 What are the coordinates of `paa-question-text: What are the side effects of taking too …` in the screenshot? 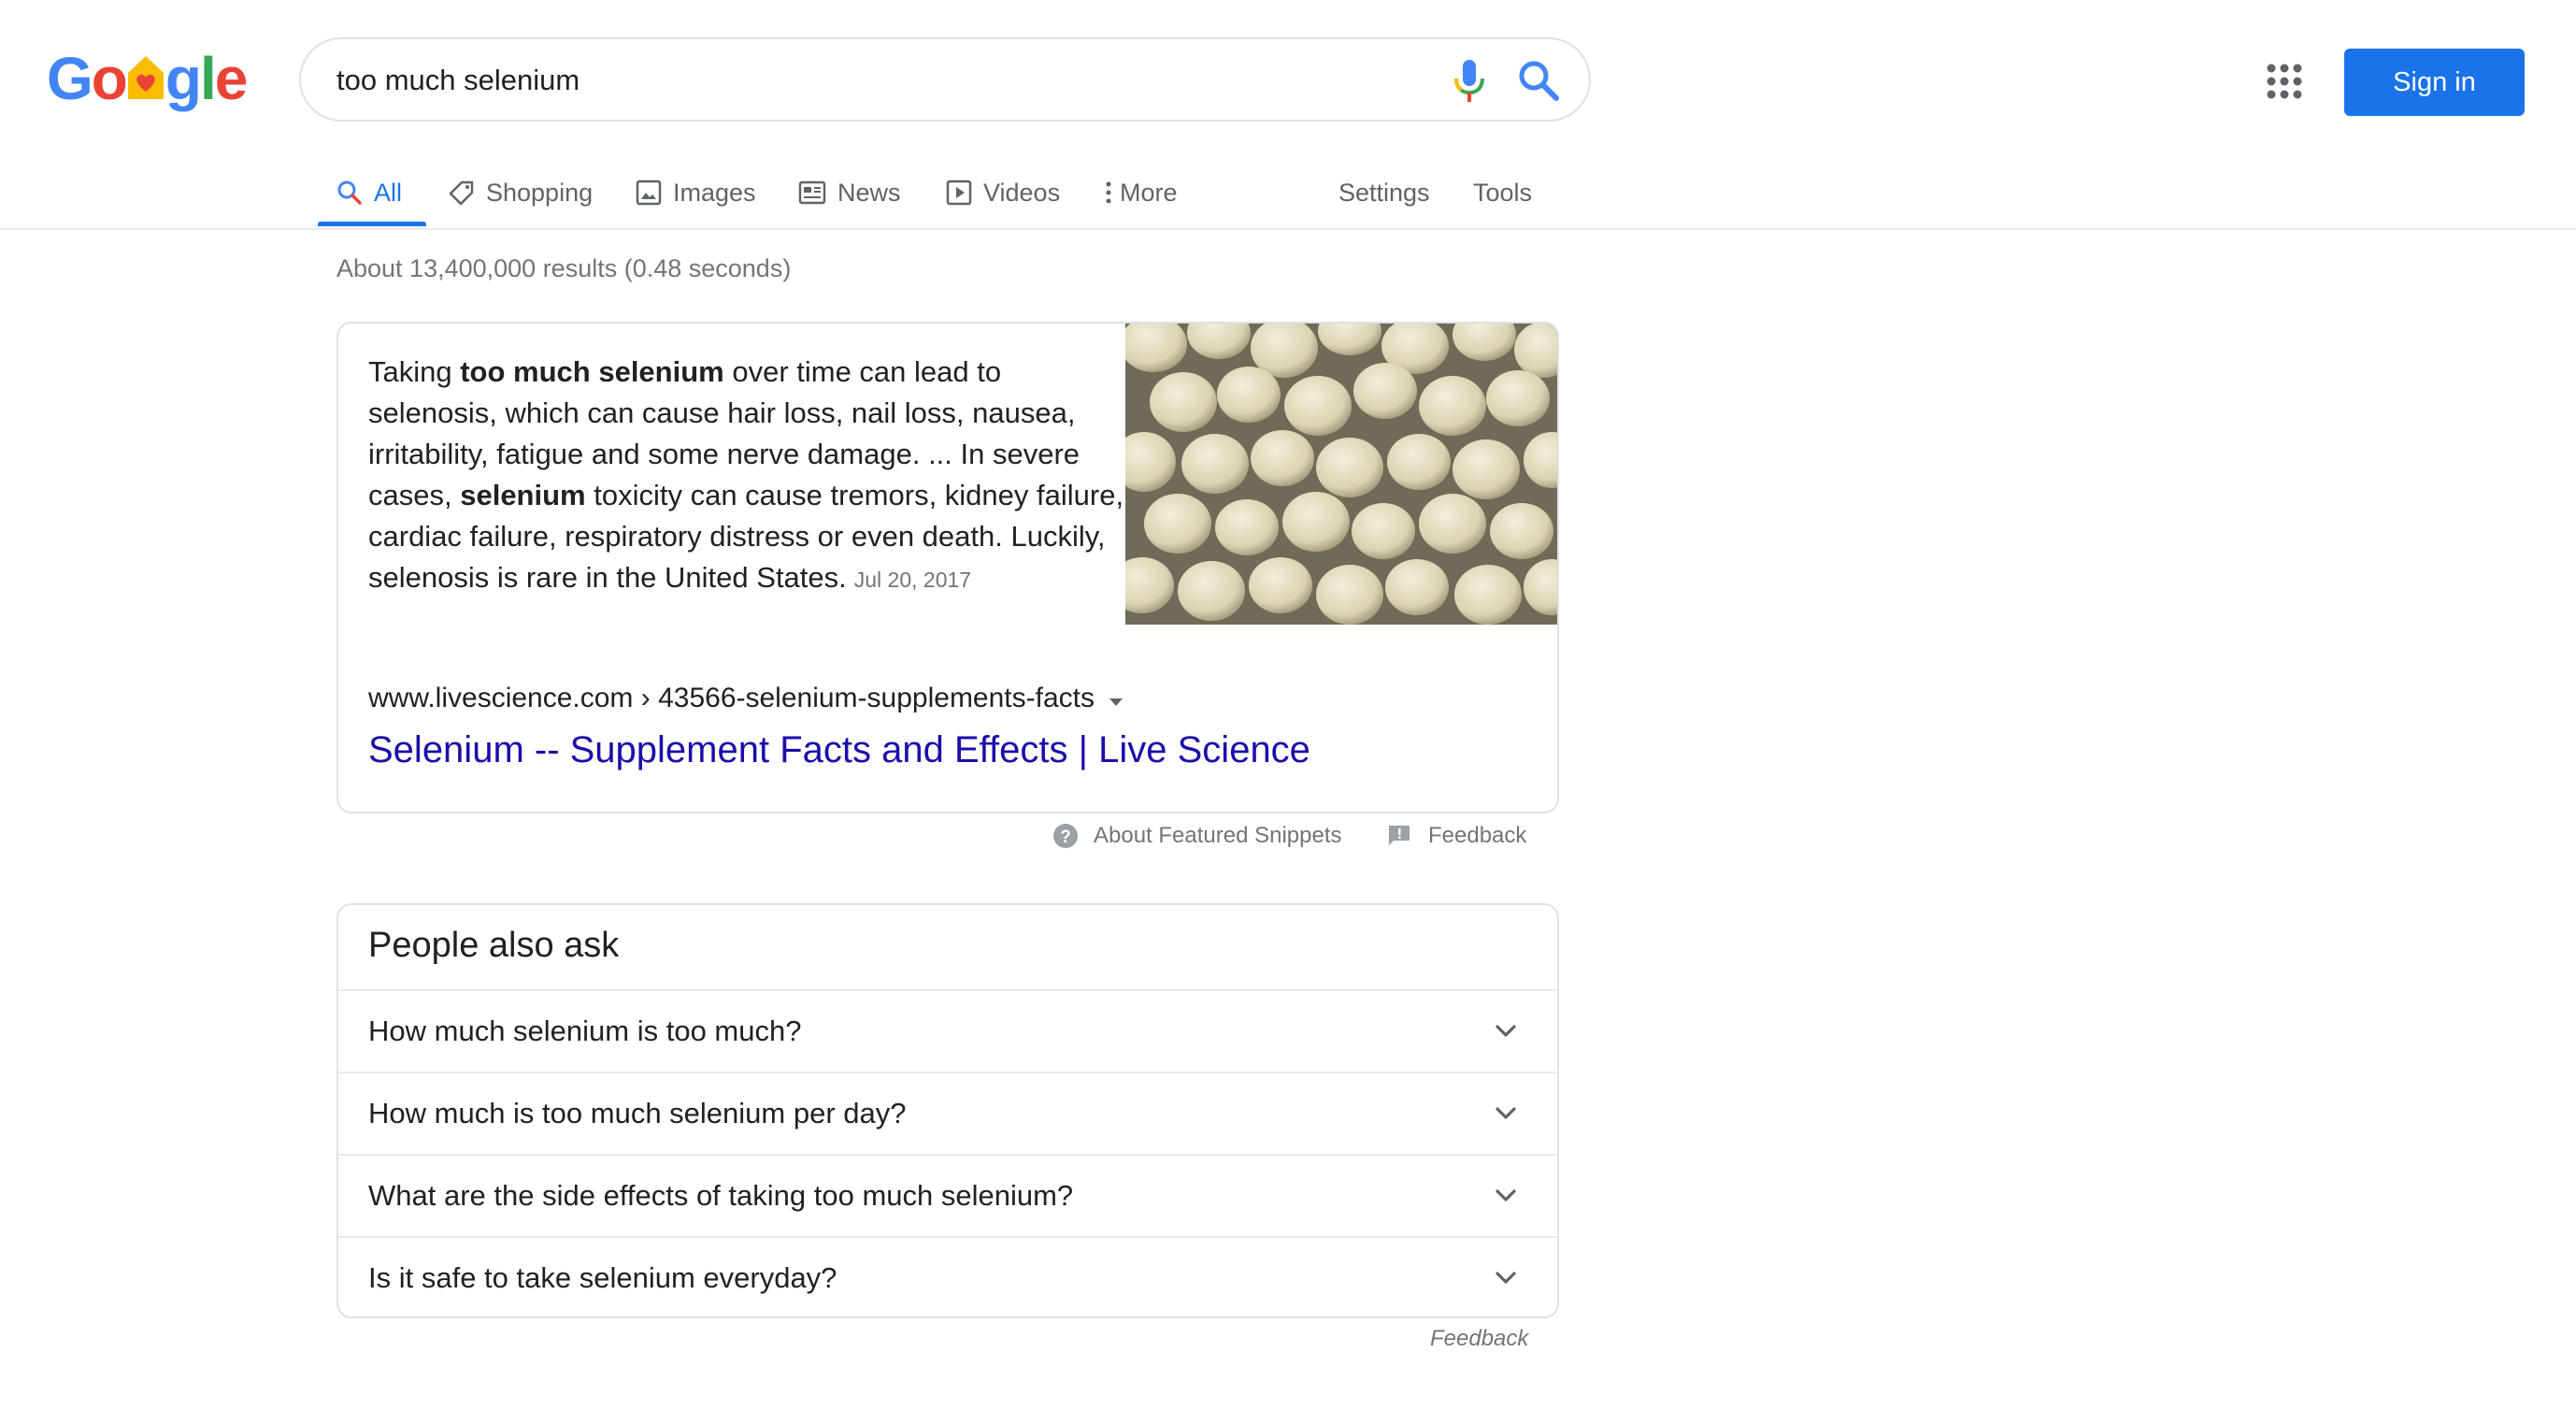 It's located at (721, 1195).